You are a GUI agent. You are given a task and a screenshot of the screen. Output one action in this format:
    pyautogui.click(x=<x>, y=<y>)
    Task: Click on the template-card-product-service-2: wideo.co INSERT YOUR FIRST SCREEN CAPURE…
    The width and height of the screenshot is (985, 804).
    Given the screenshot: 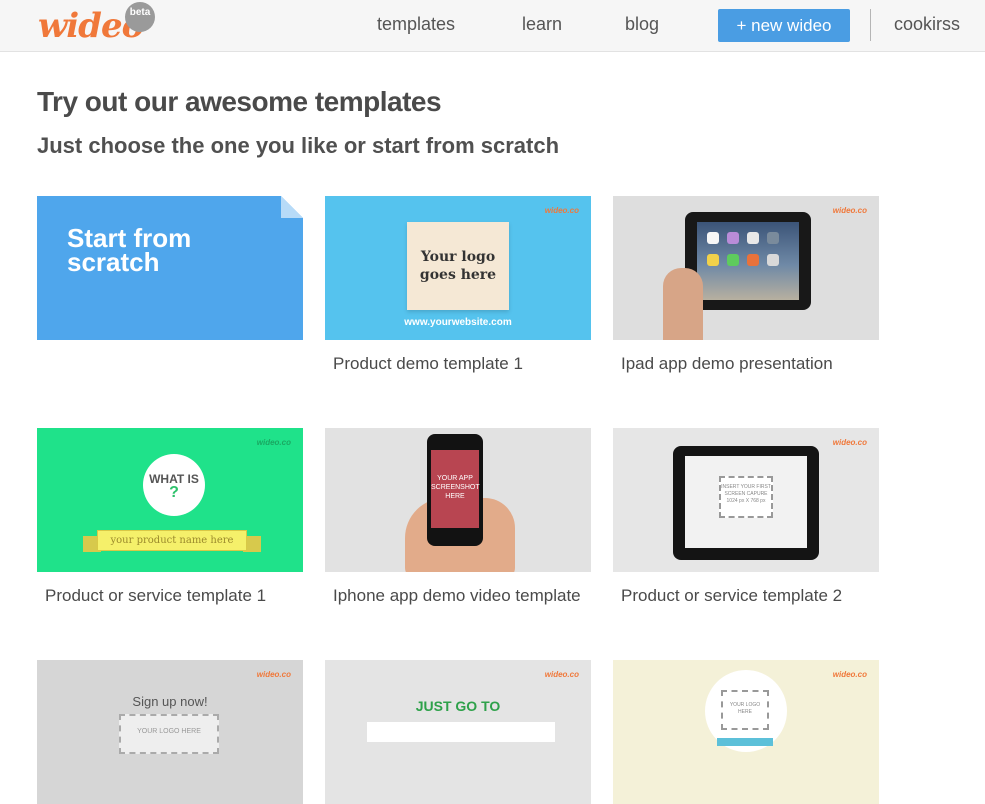 What is the action you would take?
    pyautogui.click(x=746, y=517)
    